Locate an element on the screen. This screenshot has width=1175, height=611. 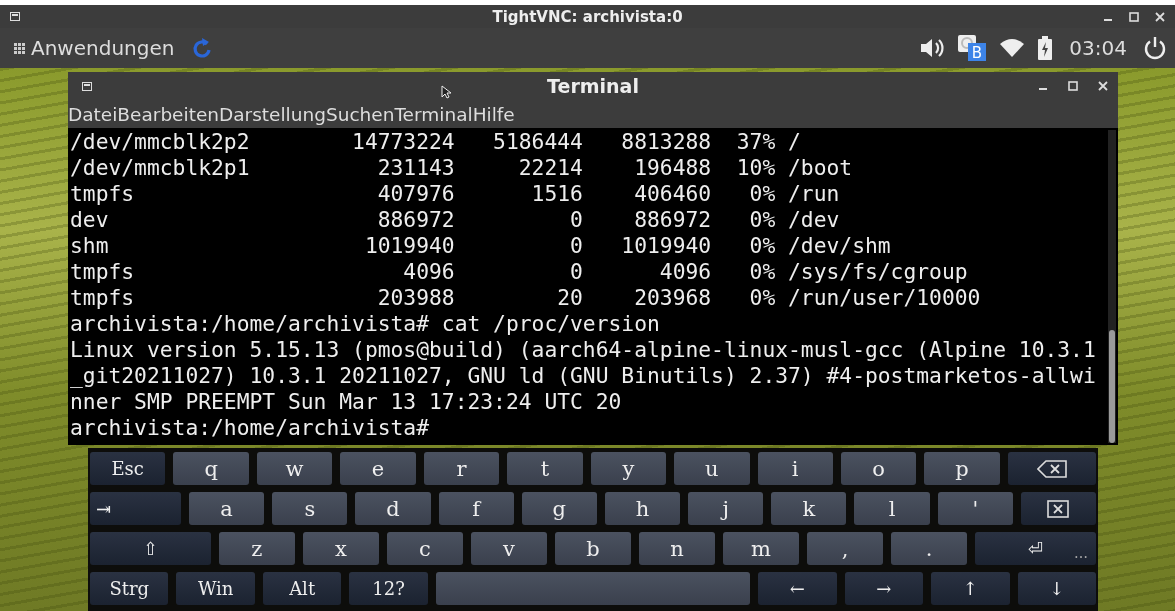
terminal-line: /dev/mmcblk2p2 14773224 5186444 8813288 37% / is located at coordinates (436, 142).